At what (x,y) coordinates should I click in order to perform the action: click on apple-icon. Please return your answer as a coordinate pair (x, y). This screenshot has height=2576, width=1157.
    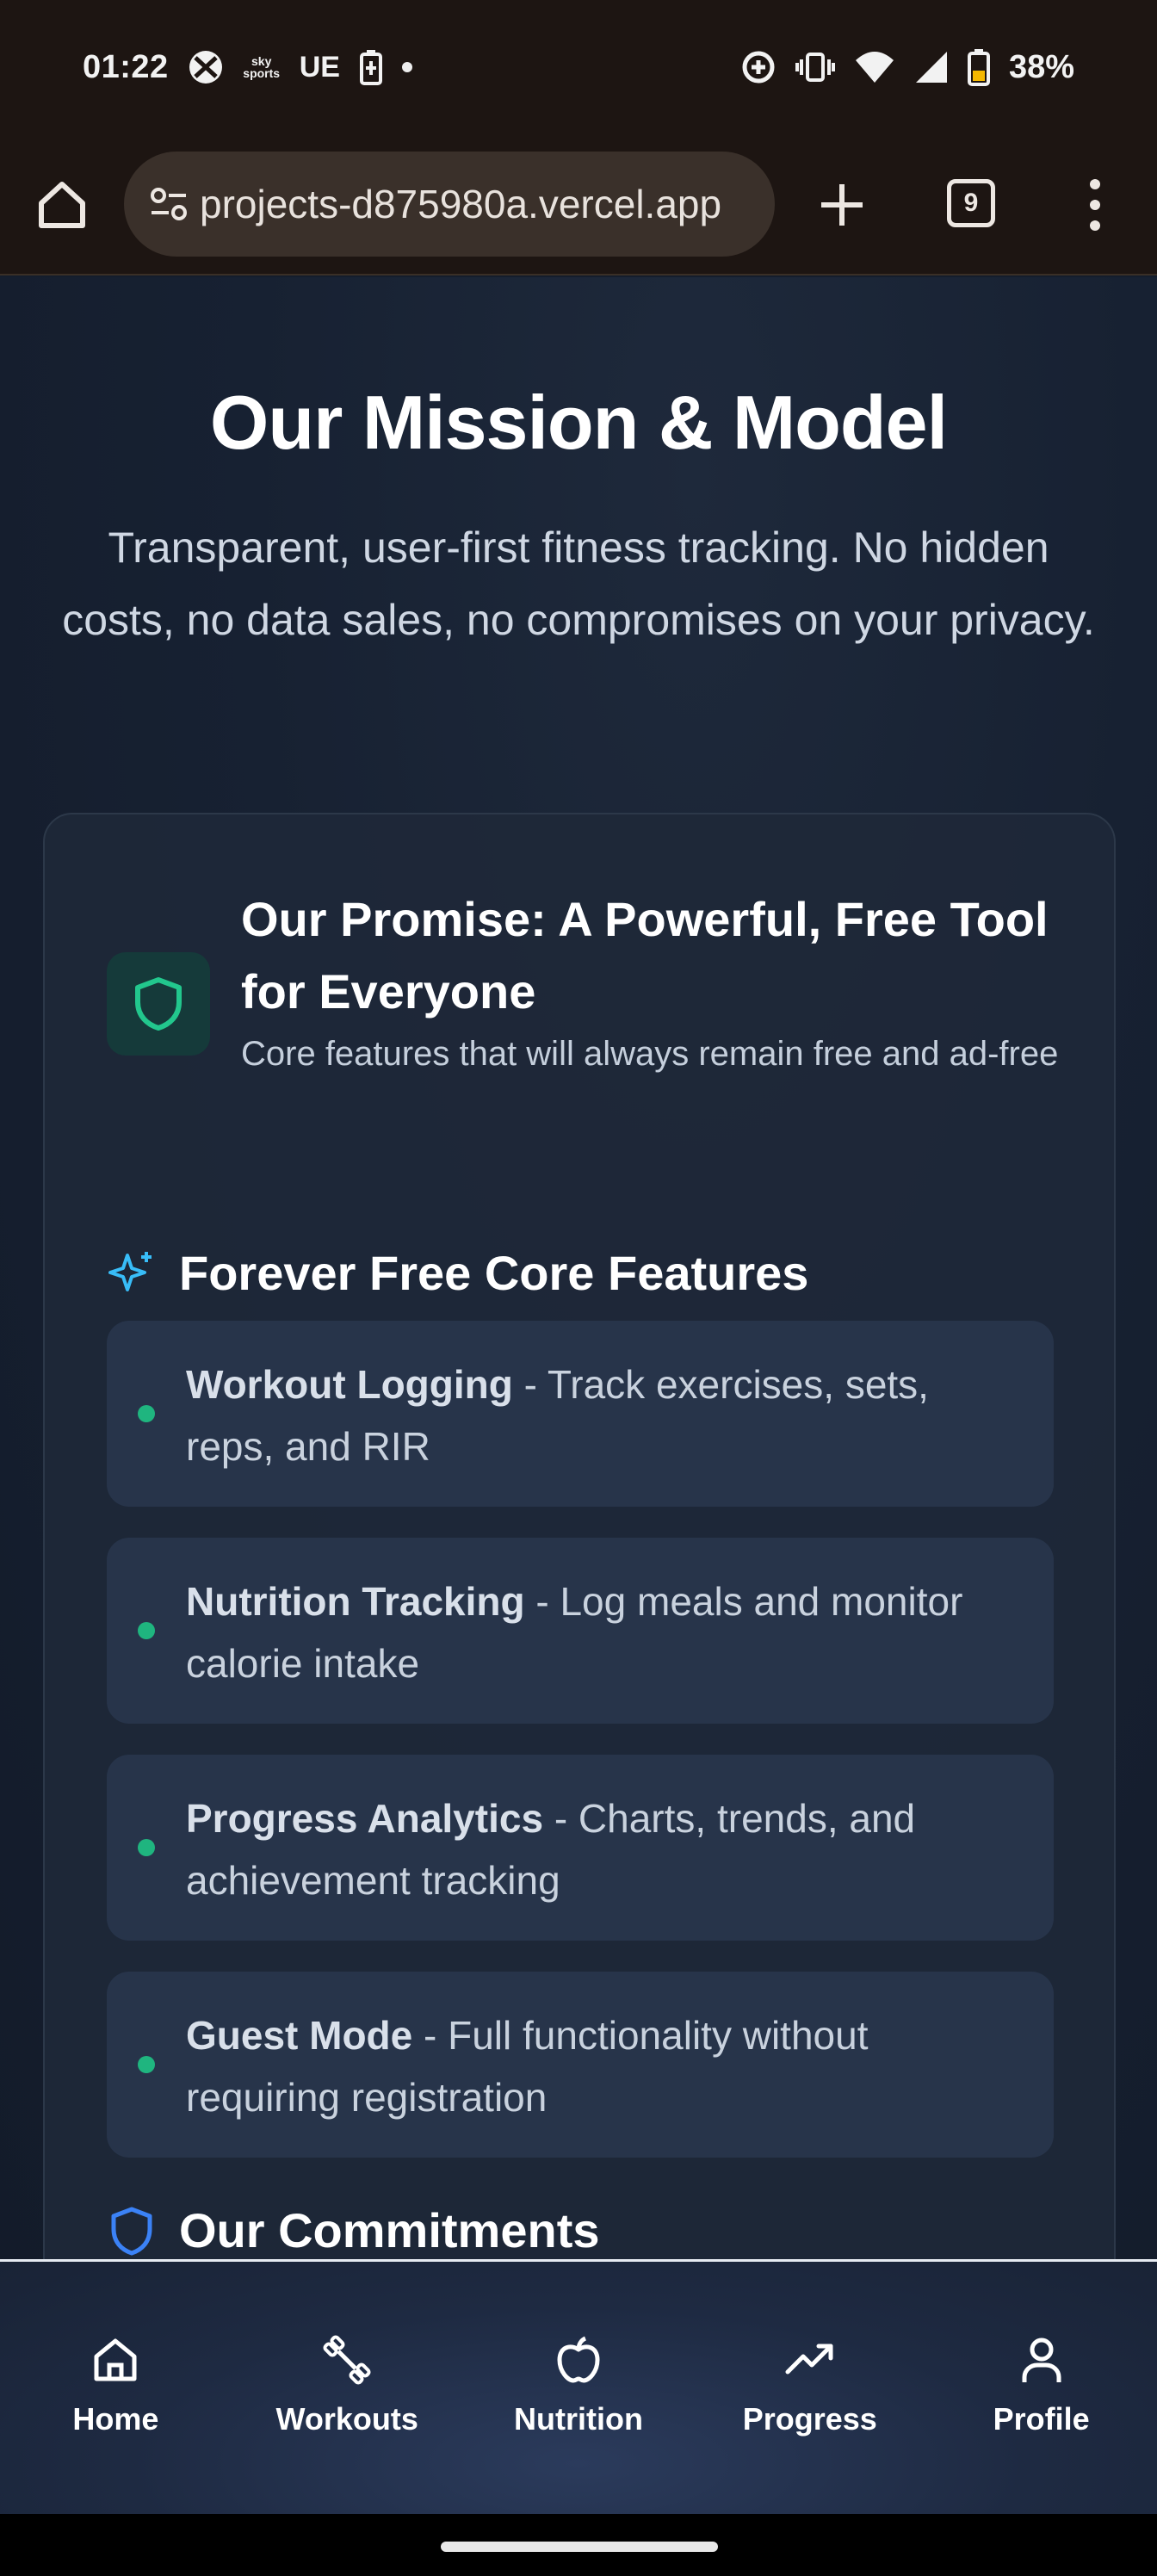
    Looking at the image, I should click on (579, 2359).